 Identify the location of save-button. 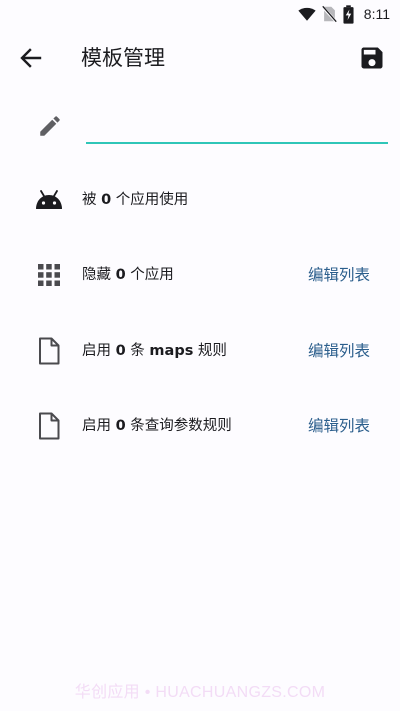
(372, 58).